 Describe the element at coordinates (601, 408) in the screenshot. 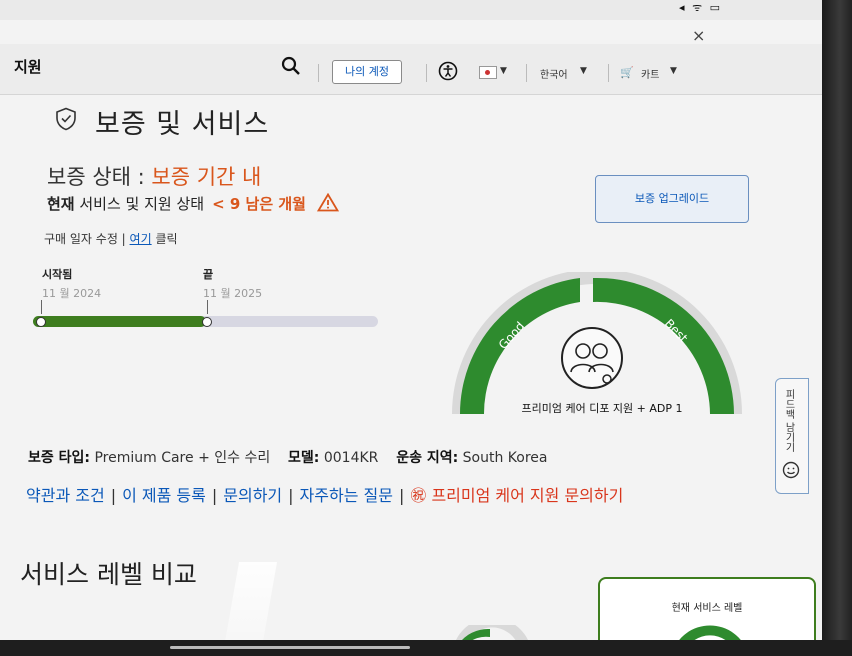

I see `gauge-plan-label: 프리미엄 케어 디포 지원 + ADP 1` at that location.